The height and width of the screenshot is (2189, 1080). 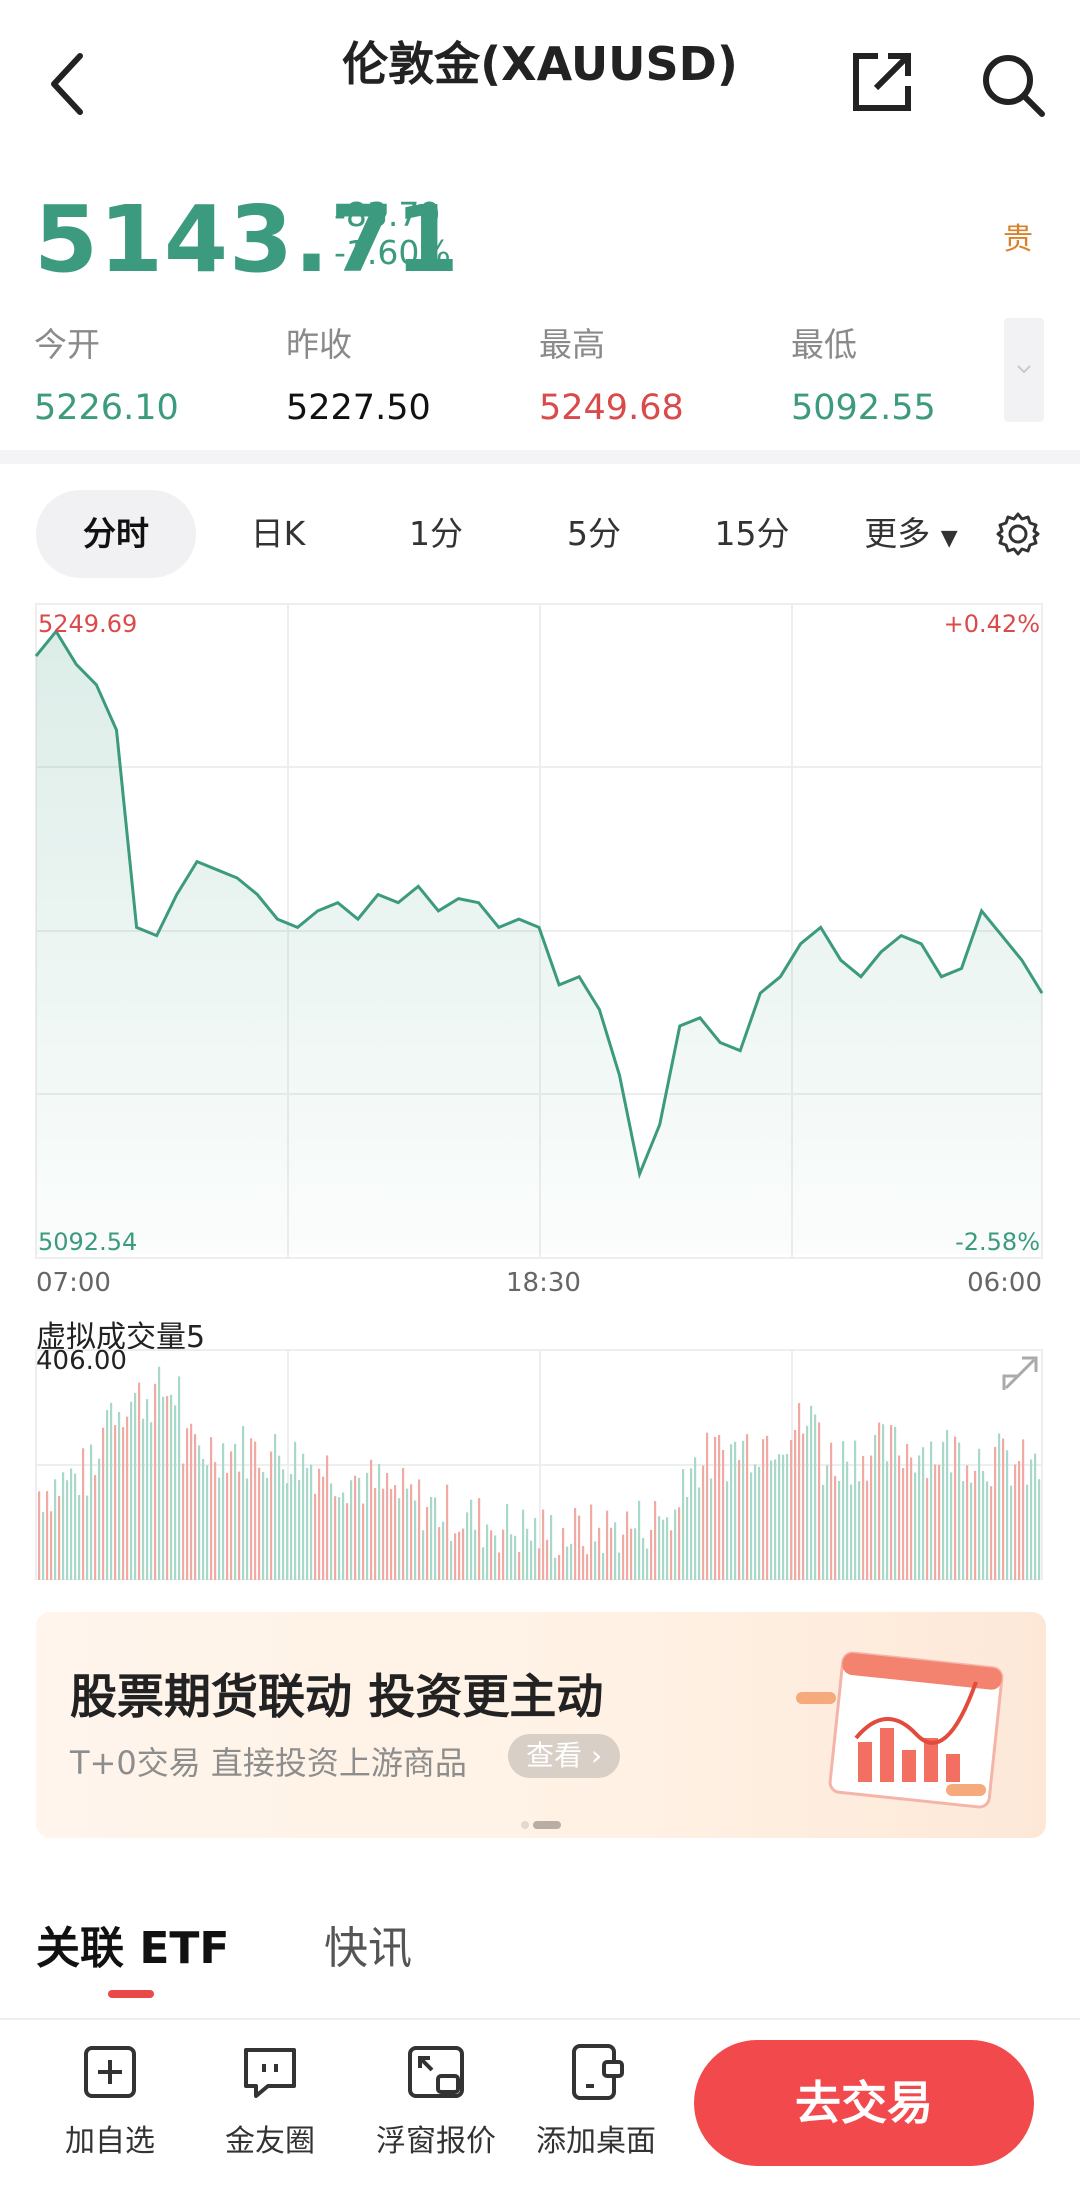 What do you see at coordinates (540, 64) in the screenshot?
I see `page-title: 伦敦金(XAUUSD)` at bounding box center [540, 64].